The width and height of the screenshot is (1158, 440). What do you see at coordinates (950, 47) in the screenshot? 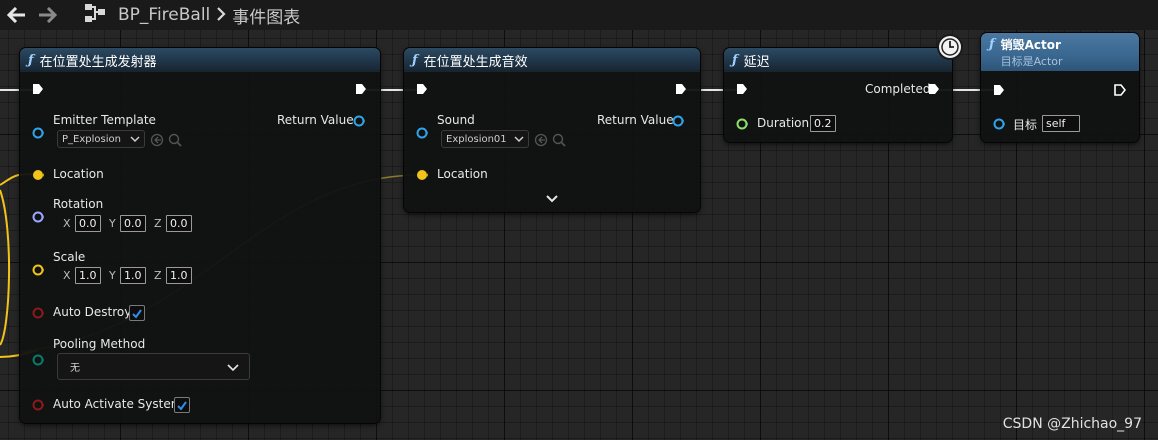
I see `clock-icon` at bounding box center [950, 47].